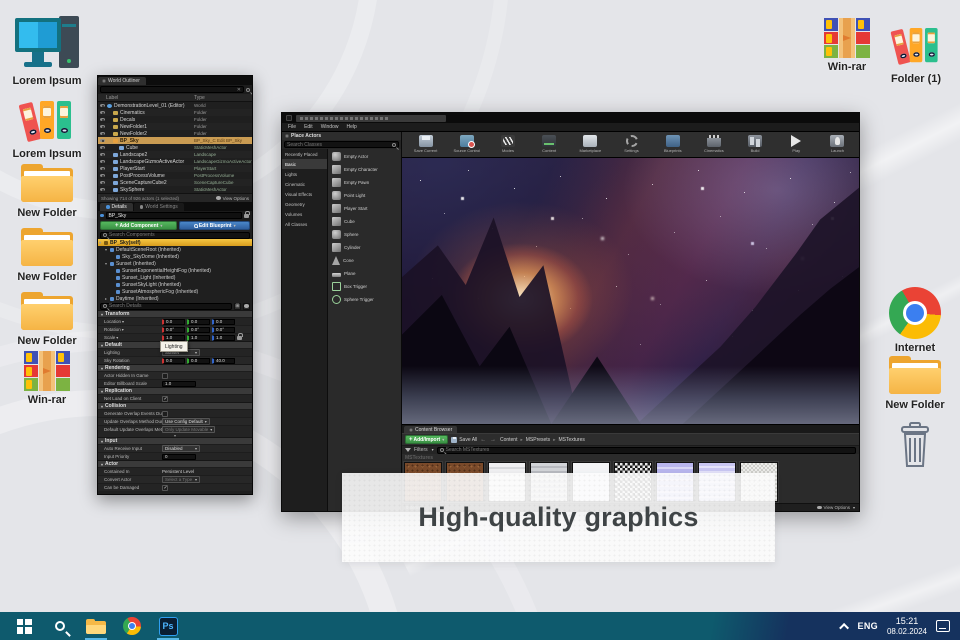 The width and height of the screenshot is (960, 640). What do you see at coordinates (223, 98) in the screenshot?
I see `column-type: Type` at bounding box center [223, 98].